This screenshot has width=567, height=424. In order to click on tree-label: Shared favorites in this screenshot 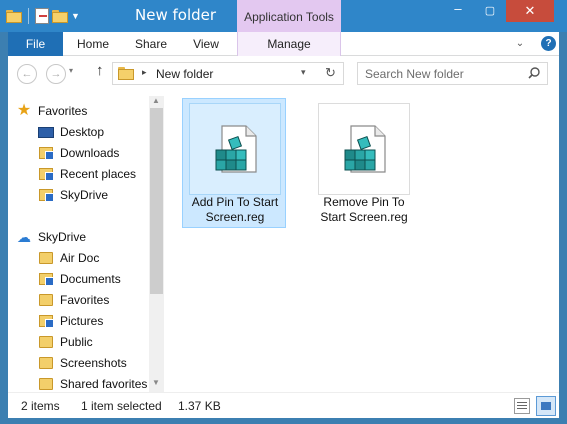, I will do `click(104, 384)`.